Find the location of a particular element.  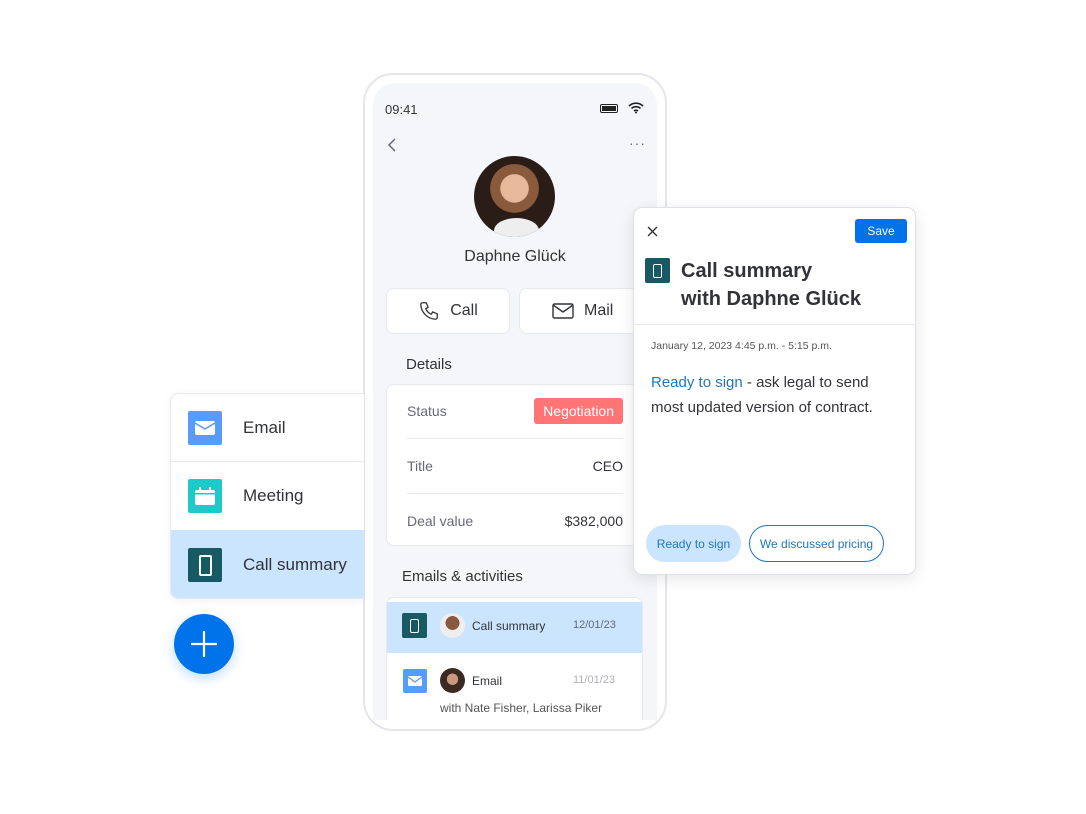

envelope-icon is located at coordinates (563, 311).